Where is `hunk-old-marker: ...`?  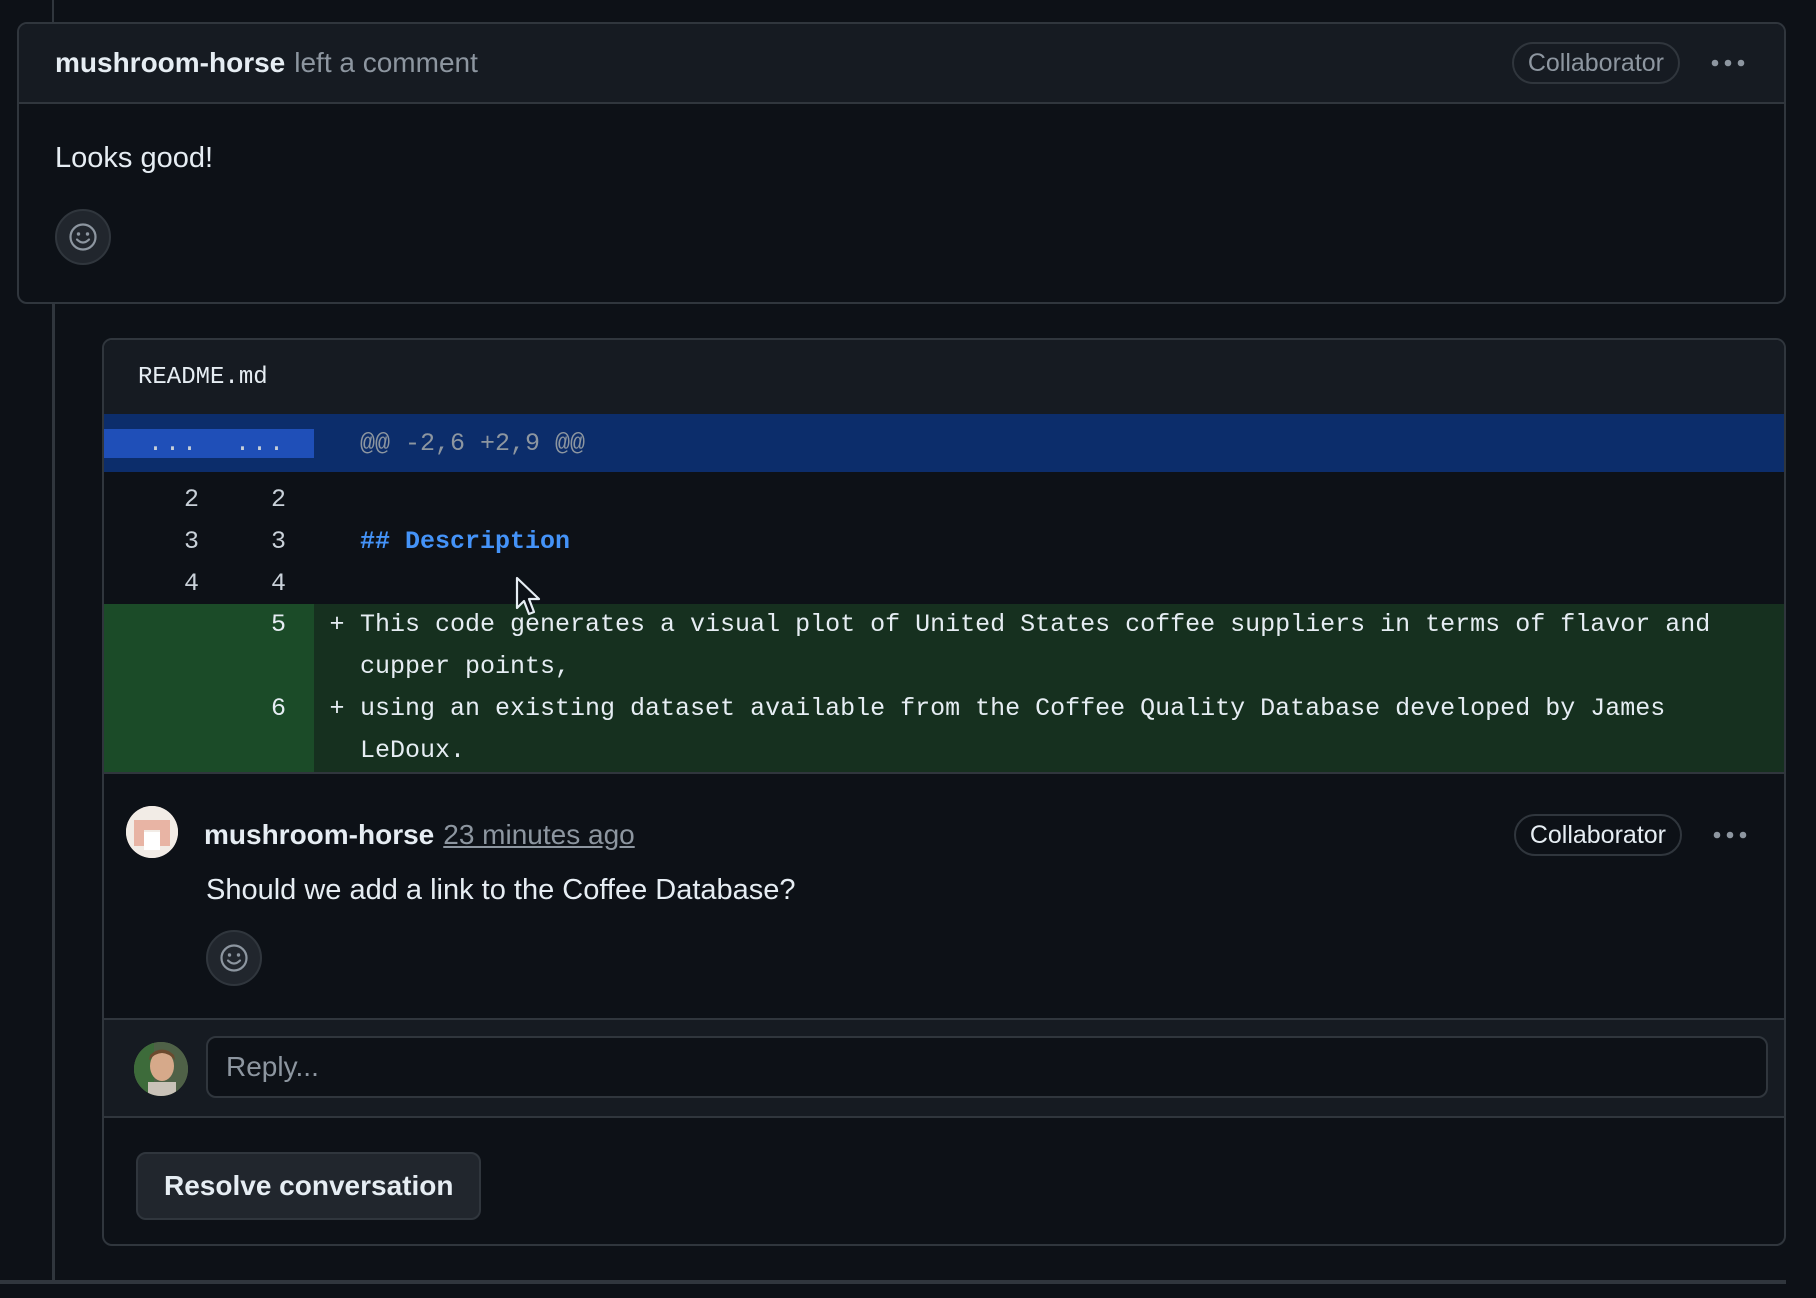 hunk-old-marker: ... is located at coordinates (173, 443).